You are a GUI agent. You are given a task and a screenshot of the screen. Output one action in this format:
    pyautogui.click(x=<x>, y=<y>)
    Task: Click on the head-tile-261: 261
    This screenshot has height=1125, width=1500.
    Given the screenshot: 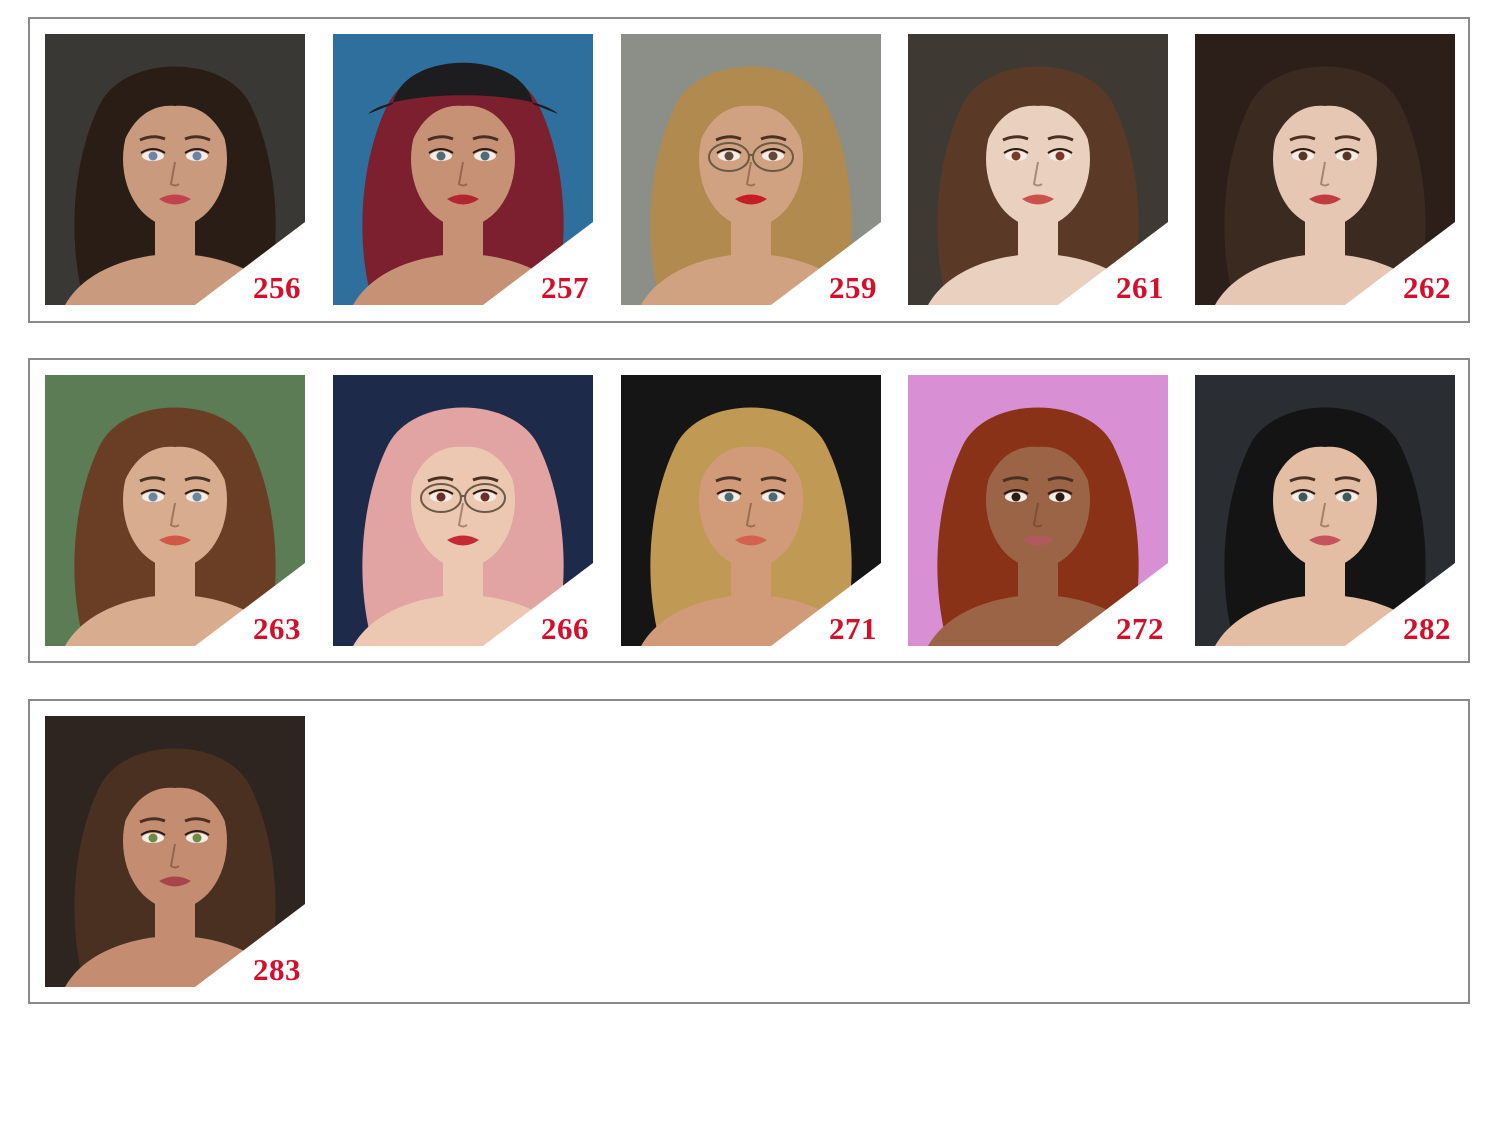 What is the action you would take?
    pyautogui.click(x=1038, y=169)
    